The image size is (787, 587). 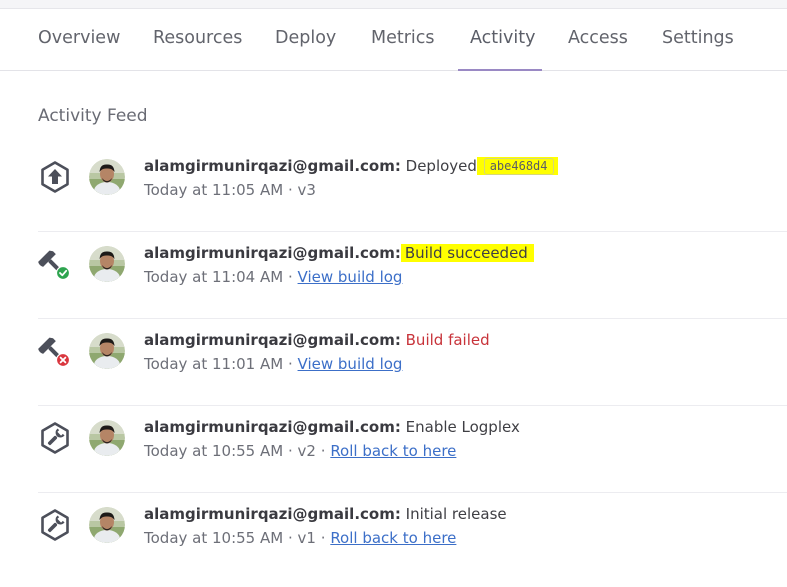 What do you see at coordinates (447, 340) in the screenshot?
I see `build-status: Build failed` at bounding box center [447, 340].